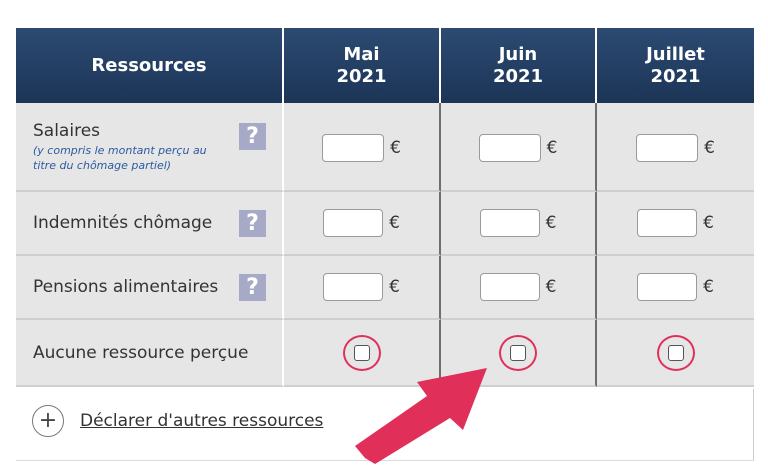  I want to click on header-resources: Ressources, so click(150, 65).